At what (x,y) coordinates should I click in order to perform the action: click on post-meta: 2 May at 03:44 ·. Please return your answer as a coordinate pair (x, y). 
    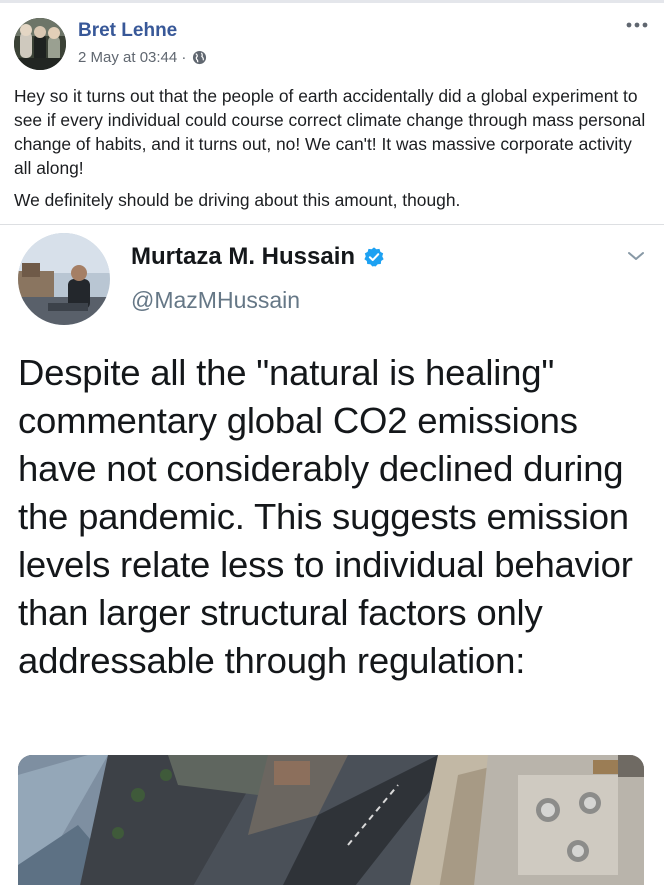
    Looking at the image, I should click on (142, 57).